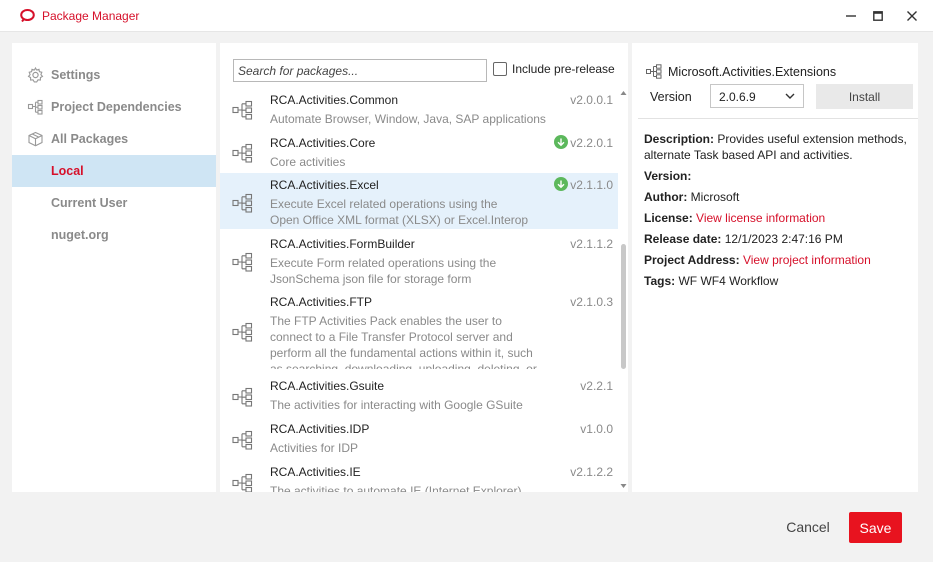  What do you see at coordinates (591, 472) in the screenshot?
I see `package-version: v2.1.2.2` at bounding box center [591, 472].